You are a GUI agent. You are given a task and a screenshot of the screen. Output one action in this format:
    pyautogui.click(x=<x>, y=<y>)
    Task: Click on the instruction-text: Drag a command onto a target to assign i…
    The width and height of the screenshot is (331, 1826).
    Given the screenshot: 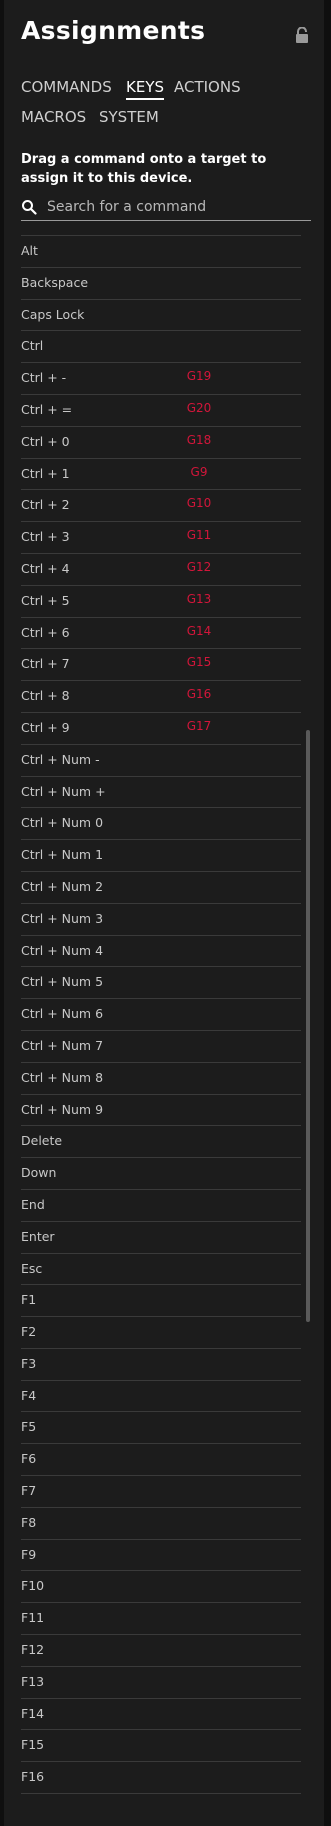 What is the action you would take?
    pyautogui.click(x=144, y=169)
    